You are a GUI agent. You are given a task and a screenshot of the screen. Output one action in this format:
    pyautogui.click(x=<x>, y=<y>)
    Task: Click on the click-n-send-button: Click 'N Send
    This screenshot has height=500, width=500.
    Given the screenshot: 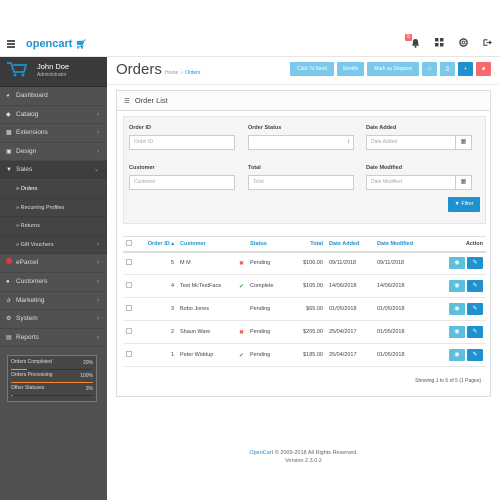 What is the action you would take?
    pyautogui.click(x=312, y=69)
    